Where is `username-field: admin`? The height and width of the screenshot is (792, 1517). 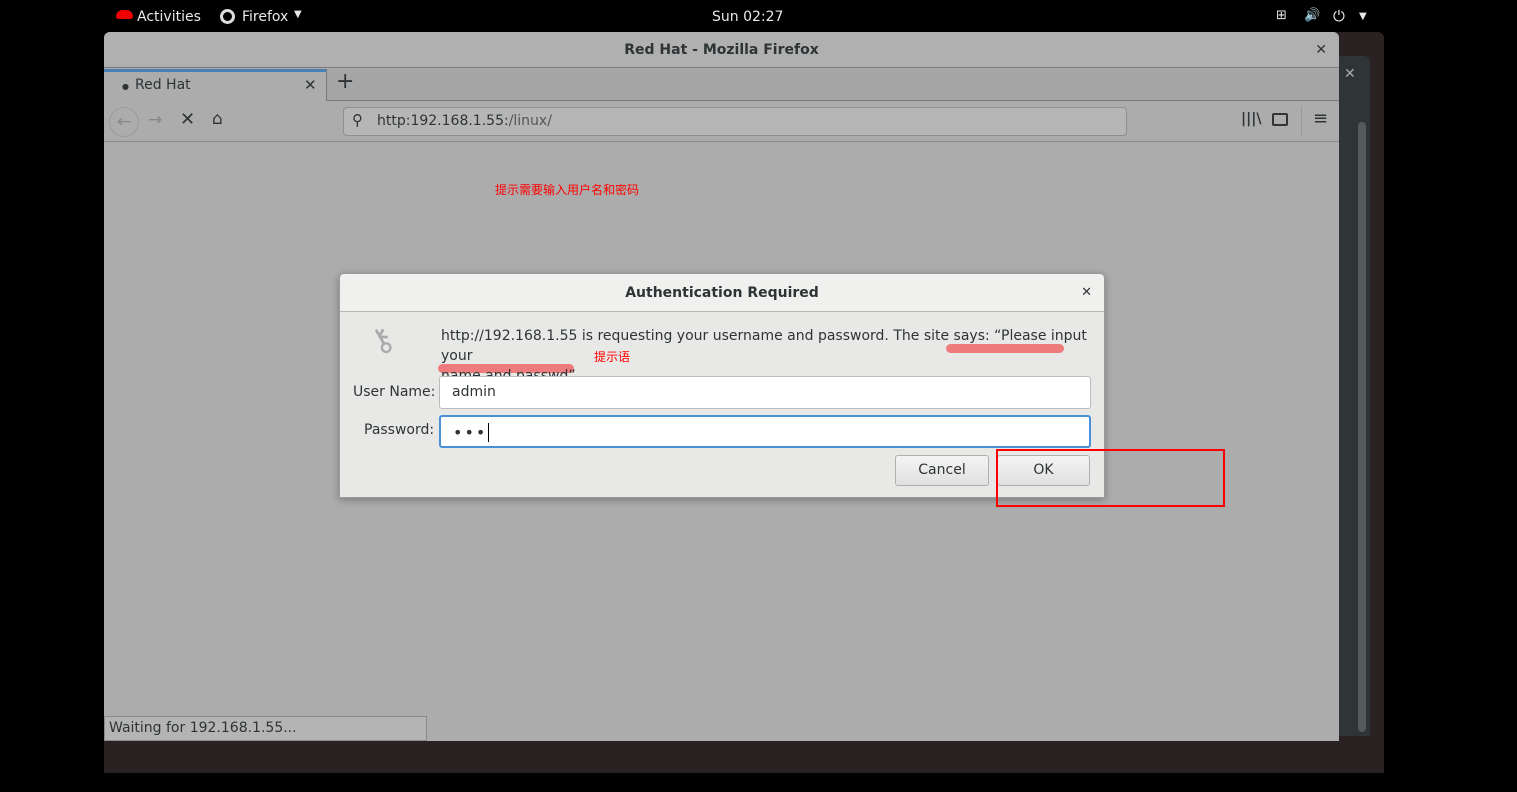 username-field: admin is located at coordinates (765, 392).